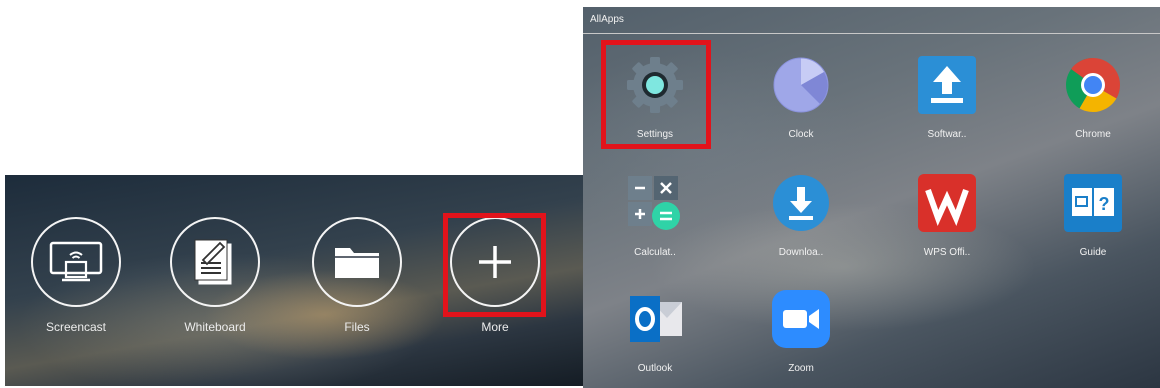 The width and height of the screenshot is (1160, 388). What do you see at coordinates (494, 265) in the screenshot?
I see `more-highlight-box` at bounding box center [494, 265].